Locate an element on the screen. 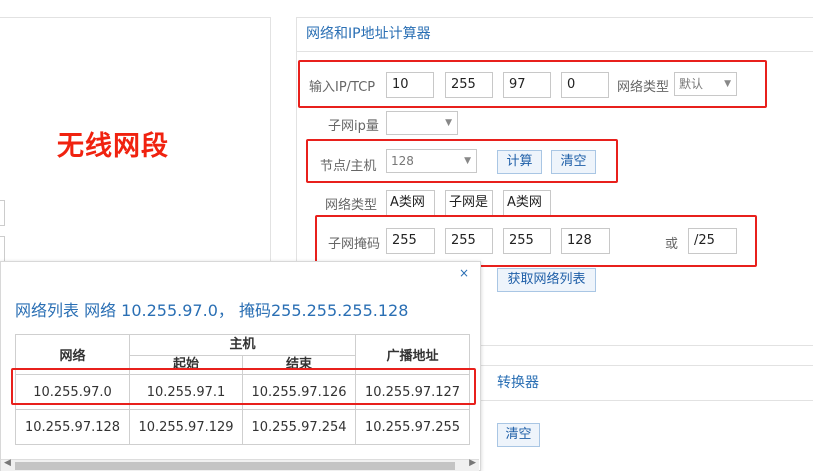  mask-label: 子网掩码 is located at coordinates (354, 244).